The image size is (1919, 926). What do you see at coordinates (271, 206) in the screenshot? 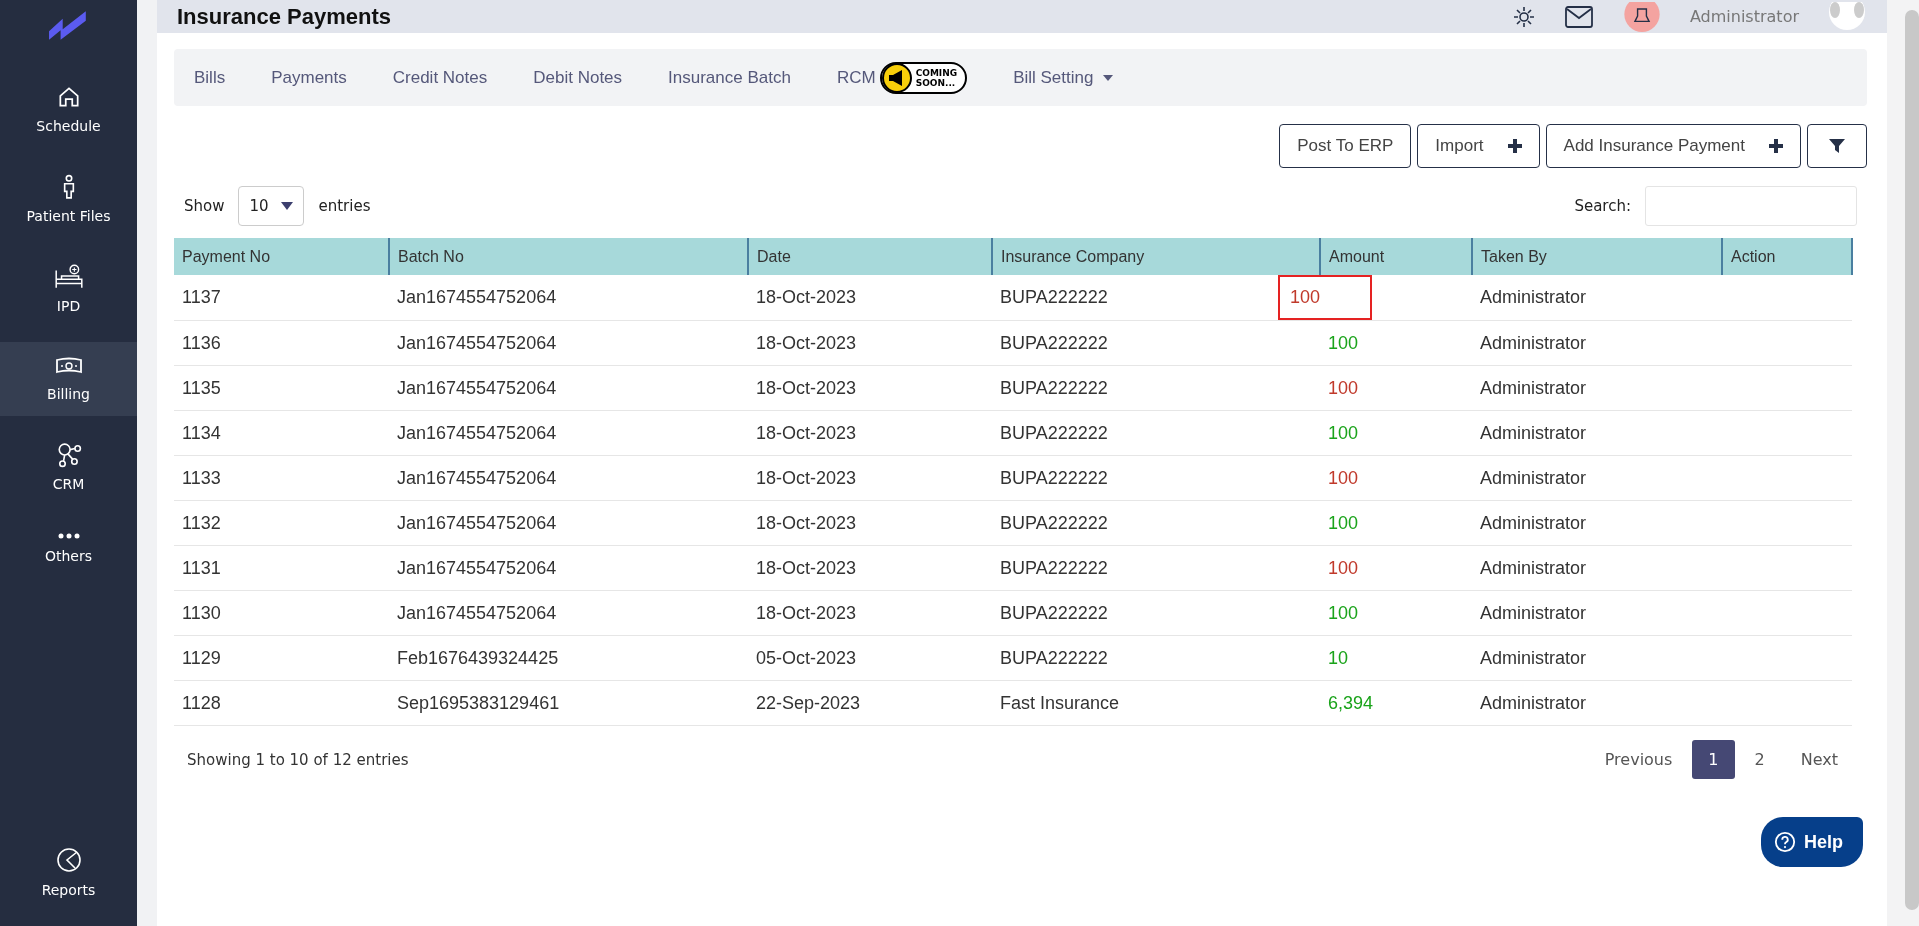
I see `entries-select: 10` at bounding box center [271, 206].